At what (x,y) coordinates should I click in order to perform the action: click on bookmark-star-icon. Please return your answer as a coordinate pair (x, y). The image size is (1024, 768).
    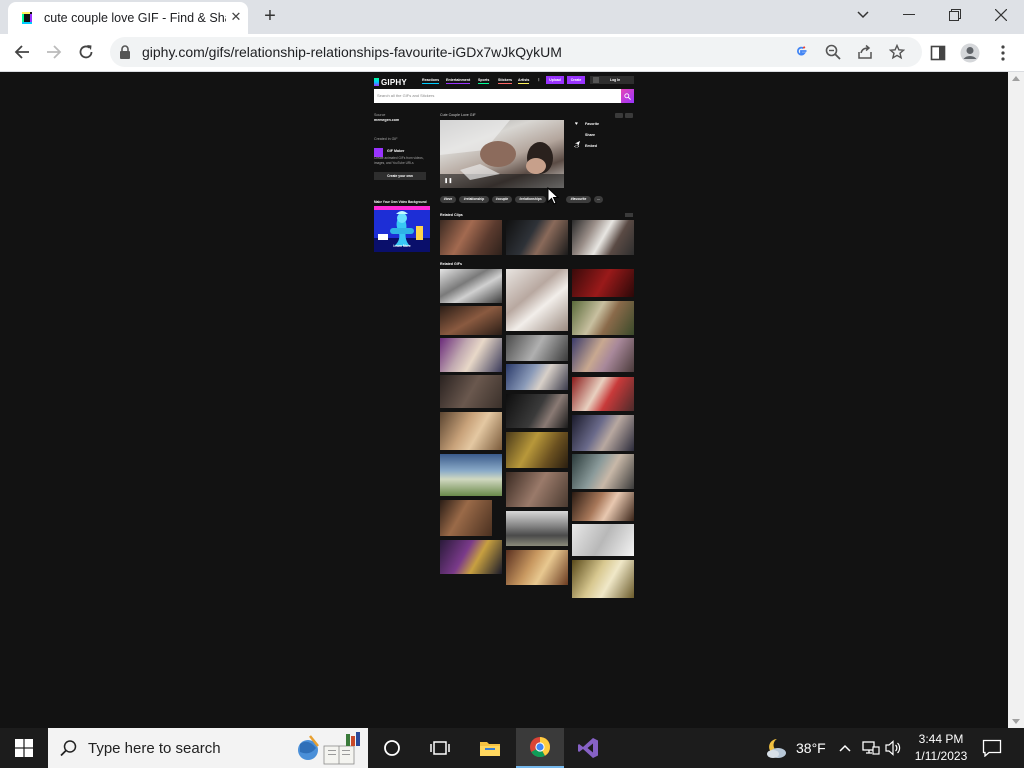
    Looking at the image, I should click on (897, 52).